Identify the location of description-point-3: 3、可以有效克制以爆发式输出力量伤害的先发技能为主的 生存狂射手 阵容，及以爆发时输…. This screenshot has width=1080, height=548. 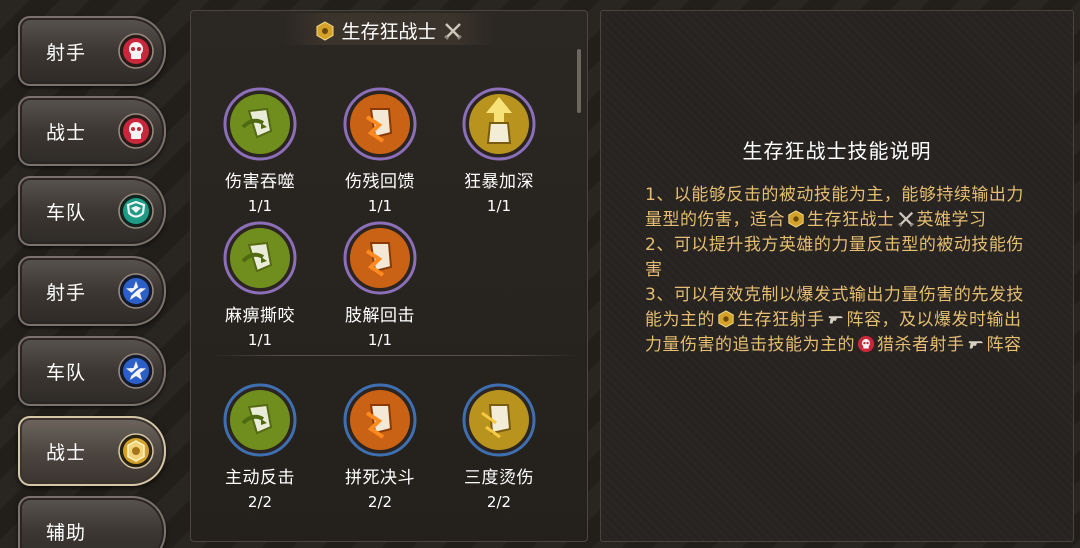
(840, 320).